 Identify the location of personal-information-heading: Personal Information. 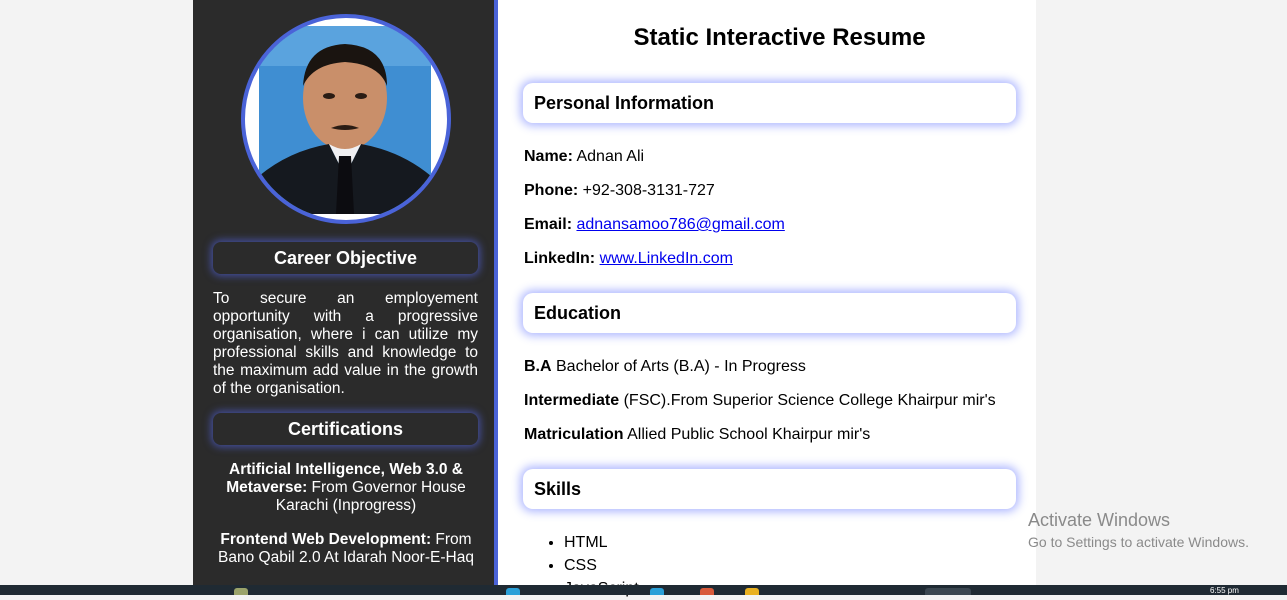
(769, 103).